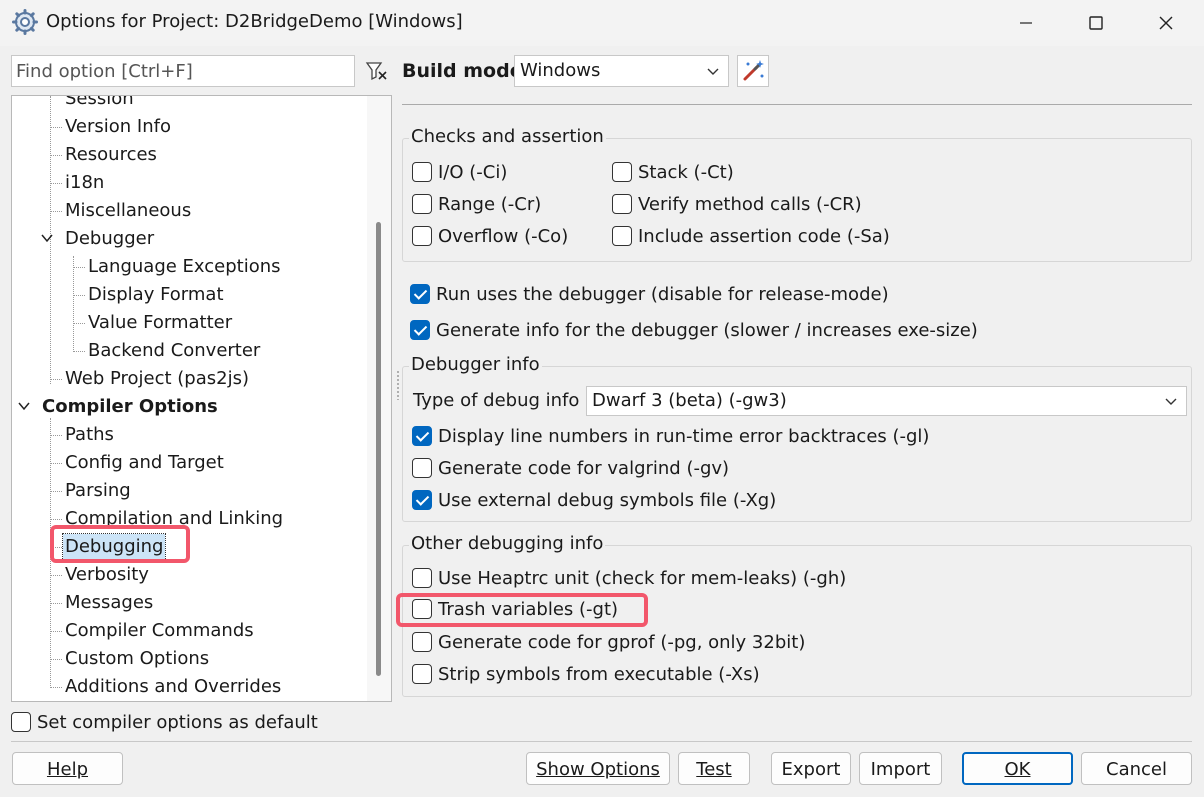 The height and width of the screenshot is (797, 1204). Describe the element at coordinates (128, 211) in the screenshot. I see `tree-item-miscellaneous: Miscellaneous` at that location.